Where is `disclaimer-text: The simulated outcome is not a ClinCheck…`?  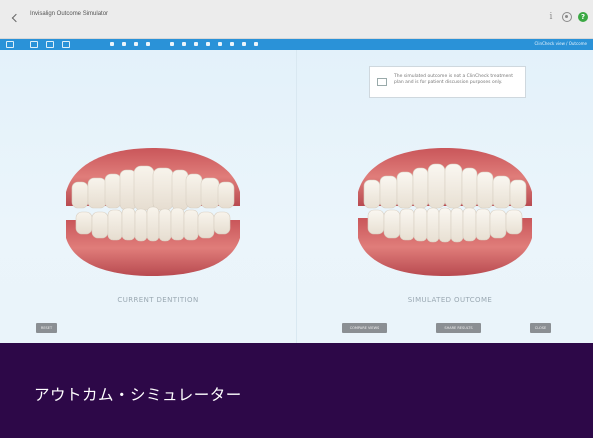 disclaimer-text: The simulated outcome is not a ClinCheck… is located at coordinates (453, 79).